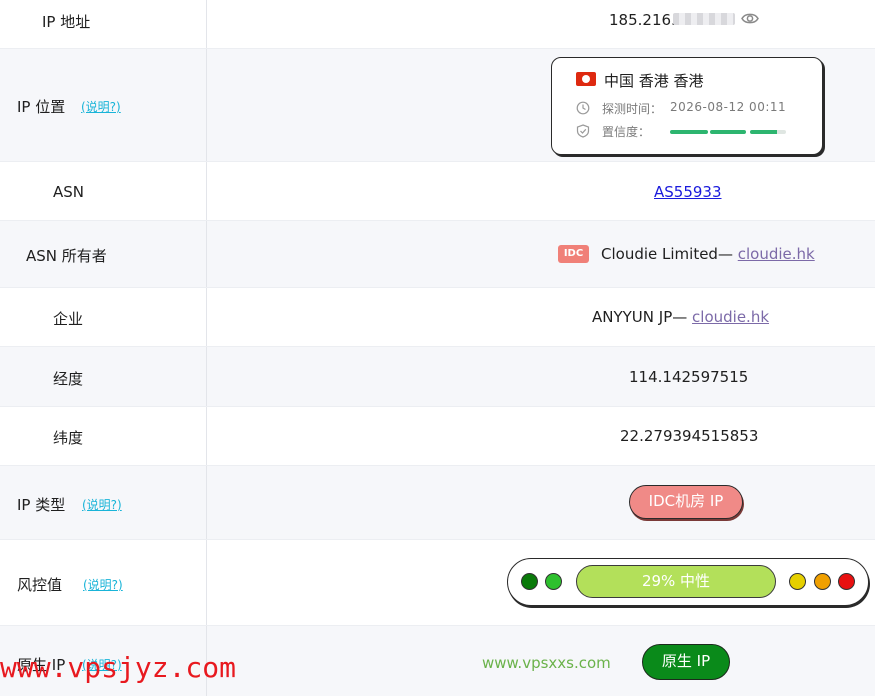 The height and width of the screenshot is (696, 875). Describe the element at coordinates (654, 81) in the screenshot. I see `location-city: 中国 香港 香港` at that location.